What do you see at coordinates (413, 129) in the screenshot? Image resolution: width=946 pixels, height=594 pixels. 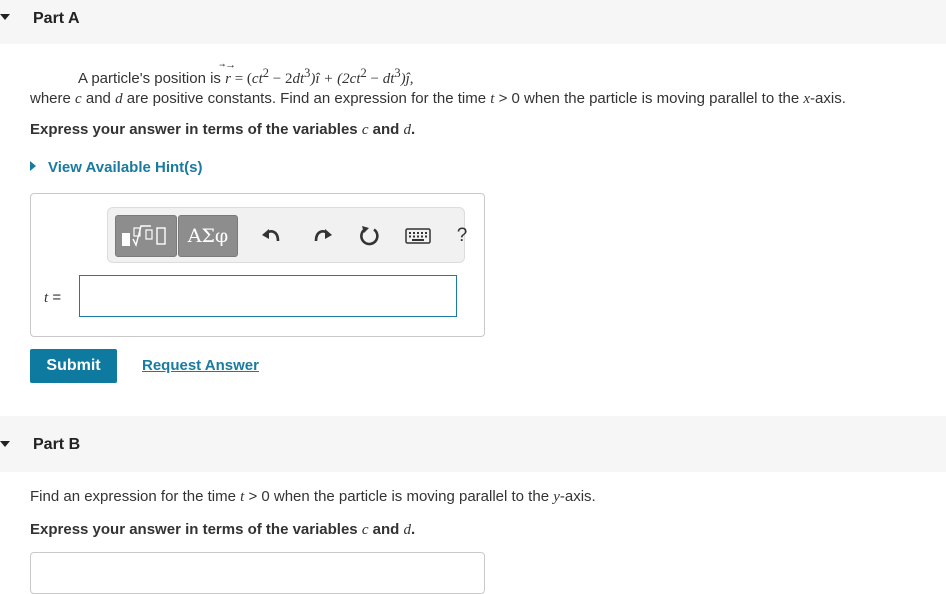 I see `instruction-end: .` at bounding box center [413, 129].